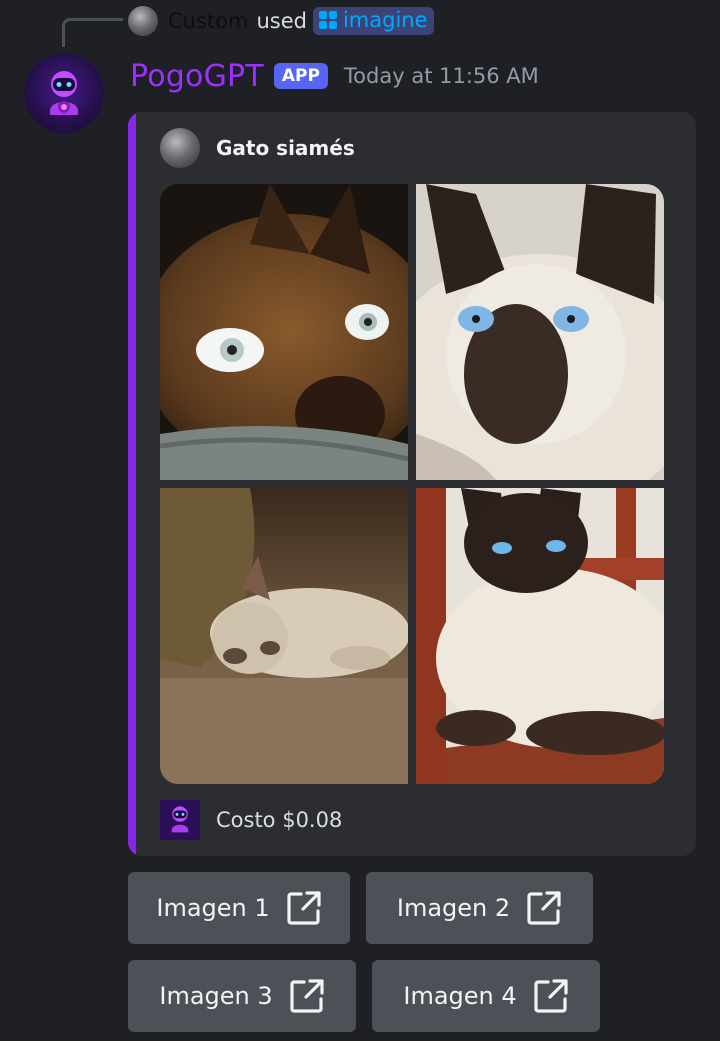 The width and height of the screenshot is (720, 1041). Describe the element at coordinates (213, 908) in the screenshot. I see `button-label: Imagen 1` at that location.